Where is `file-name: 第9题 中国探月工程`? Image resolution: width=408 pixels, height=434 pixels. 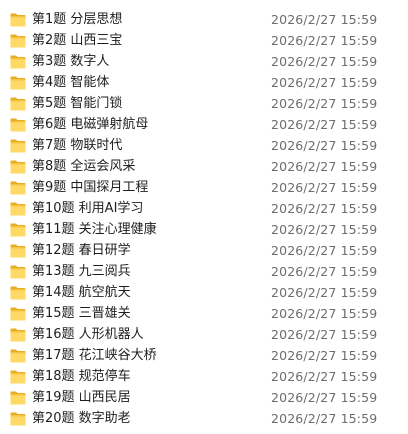
file-name: 第9题 中国探月工程 is located at coordinates (90, 187).